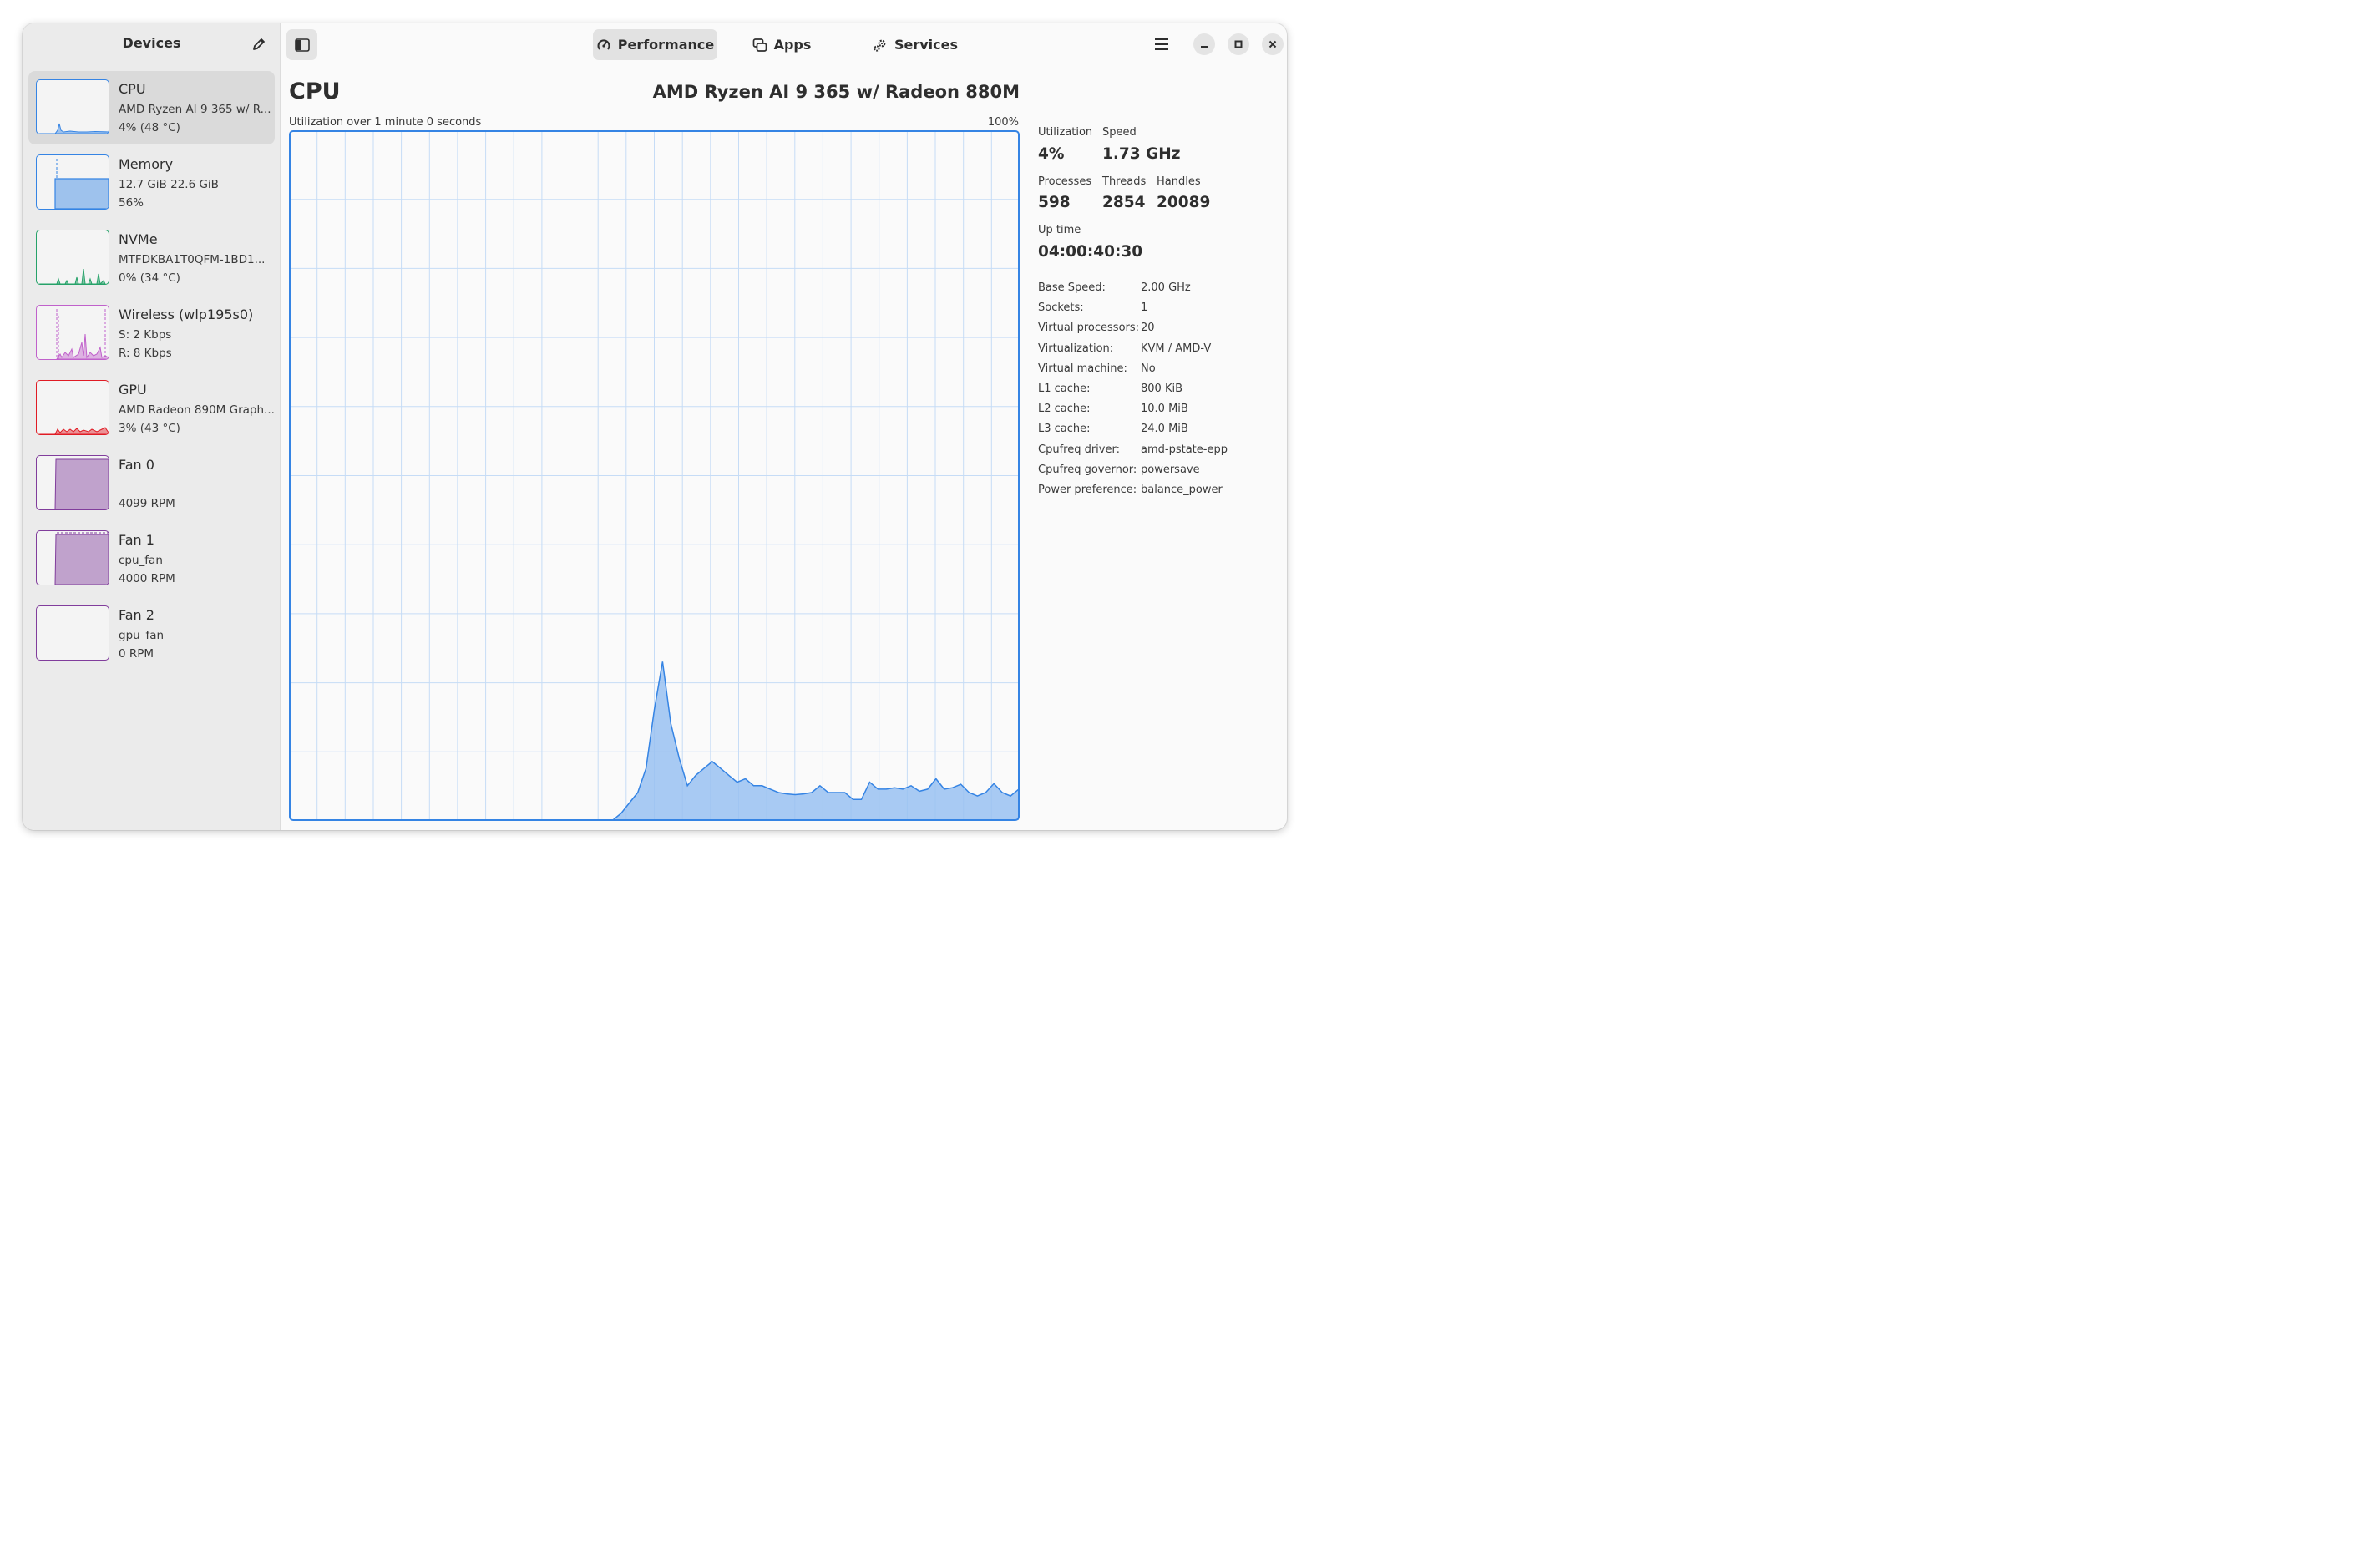 This screenshot has height=1550, width=2380. I want to click on uptime-value: 04:00:40:30, so click(1091, 252).